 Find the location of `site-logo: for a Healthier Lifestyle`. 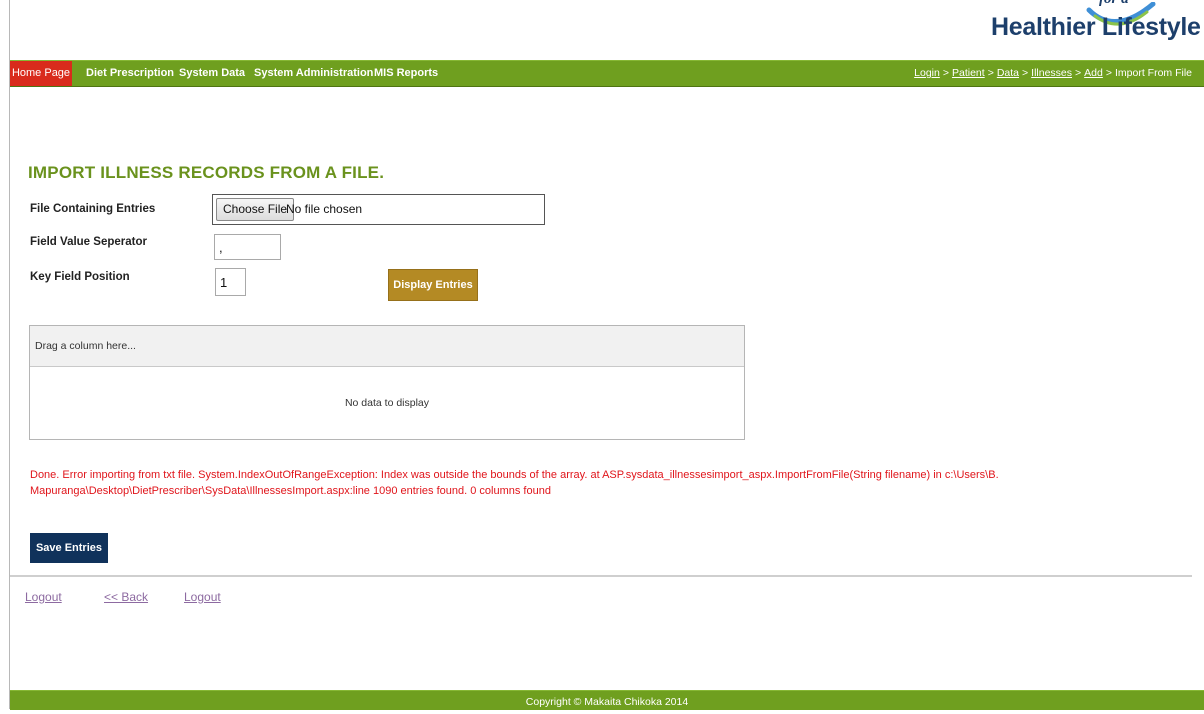

site-logo: for a Healthier Lifestyle is located at coordinates (1092, 26).